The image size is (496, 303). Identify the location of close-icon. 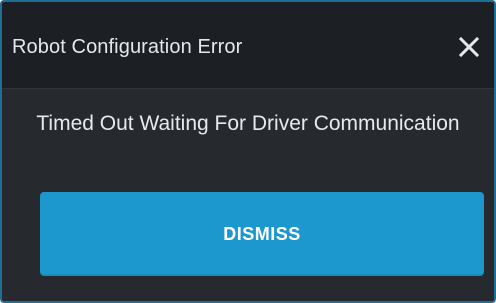
(469, 47).